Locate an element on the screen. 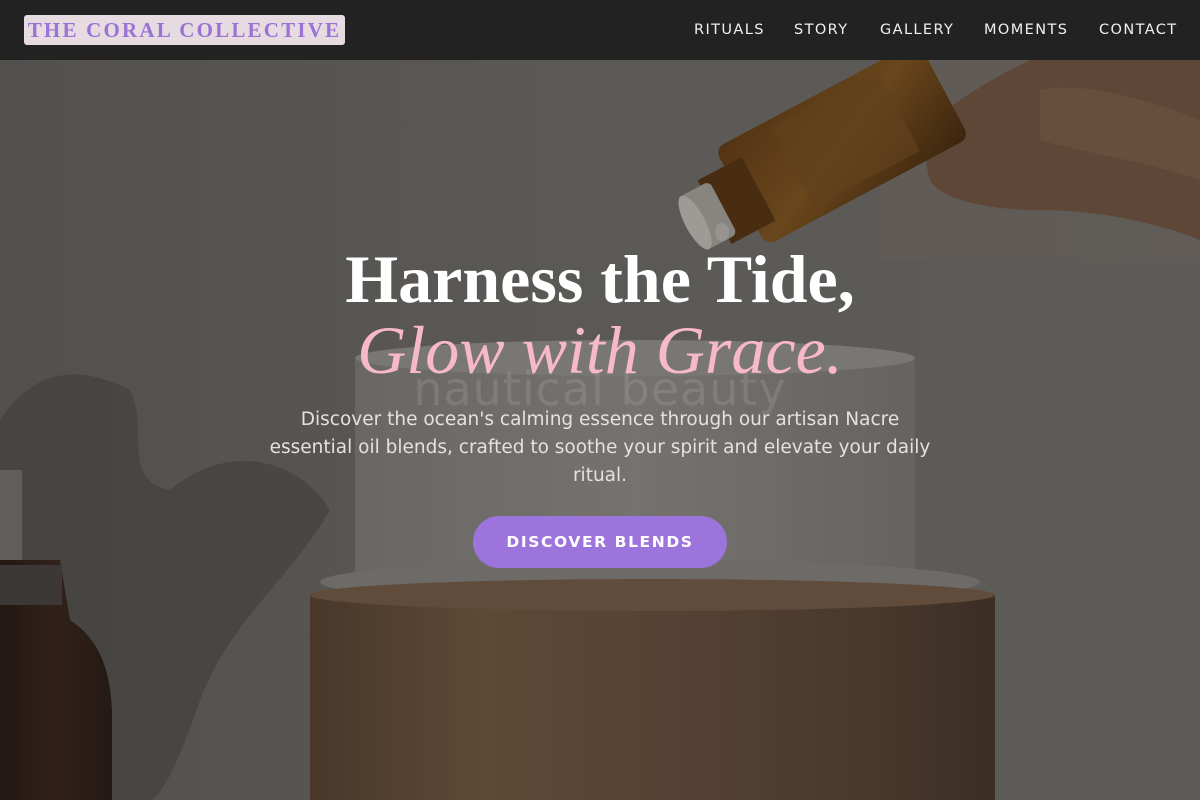 Image resolution: width=1200 pixels, height=800 pixels. hero-headline: Harness the Tide, is located at coordinates (600, 279).